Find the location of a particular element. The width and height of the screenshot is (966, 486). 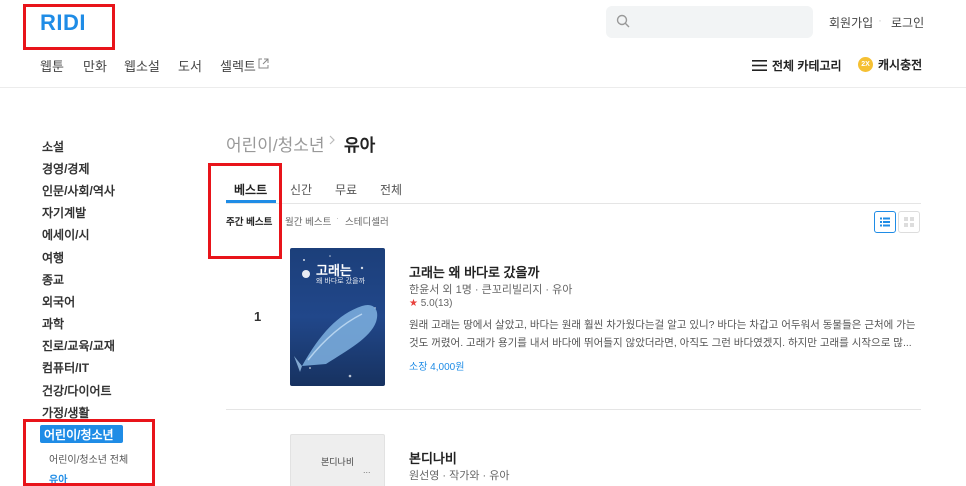

annotation-box-category is located at coordinates (89, 452).